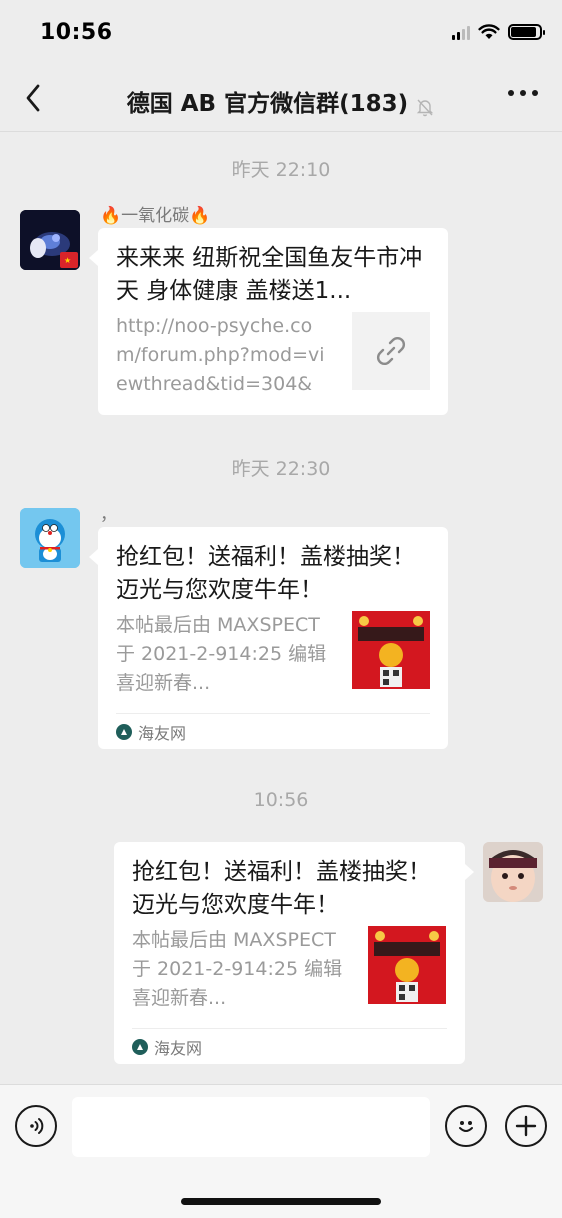 This screenshot has height=1218, width=562. I want to click on chevron-left-icon, so click(33, 98).